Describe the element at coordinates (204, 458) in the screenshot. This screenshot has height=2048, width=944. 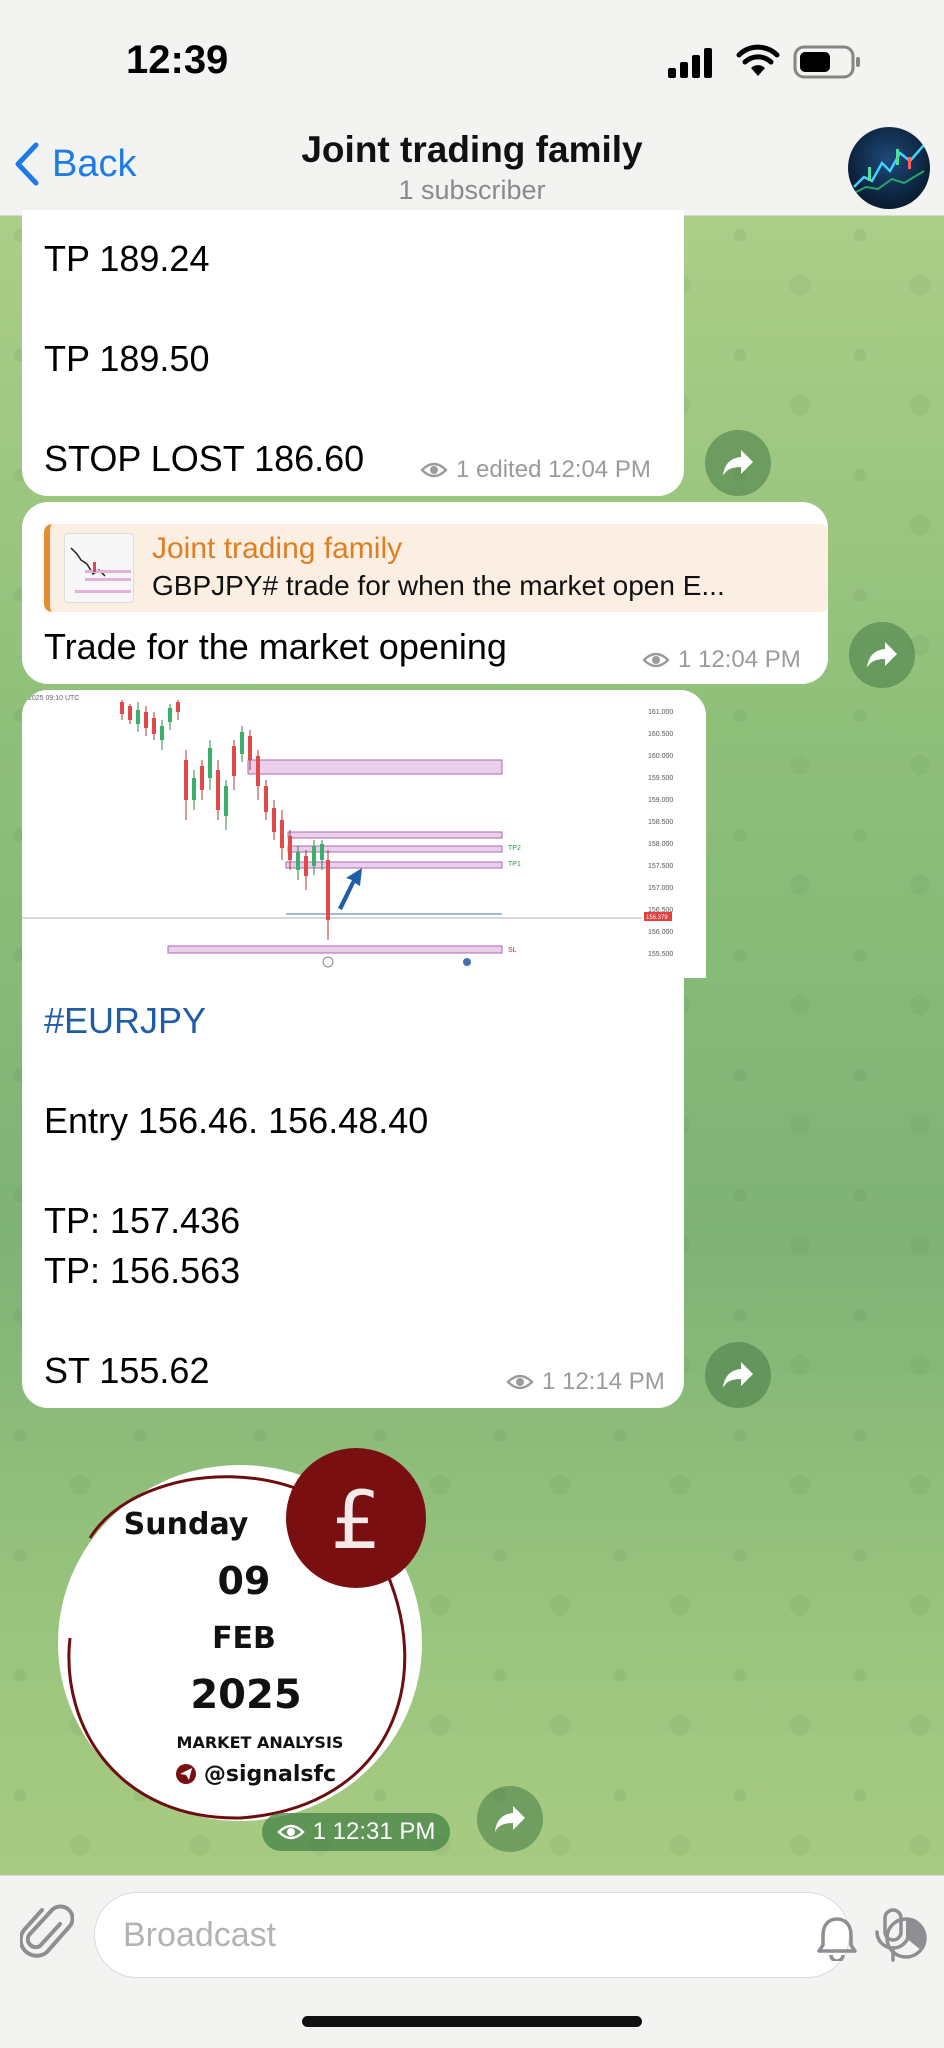
I see `message-line: STOP LOST 186.60` at that location.